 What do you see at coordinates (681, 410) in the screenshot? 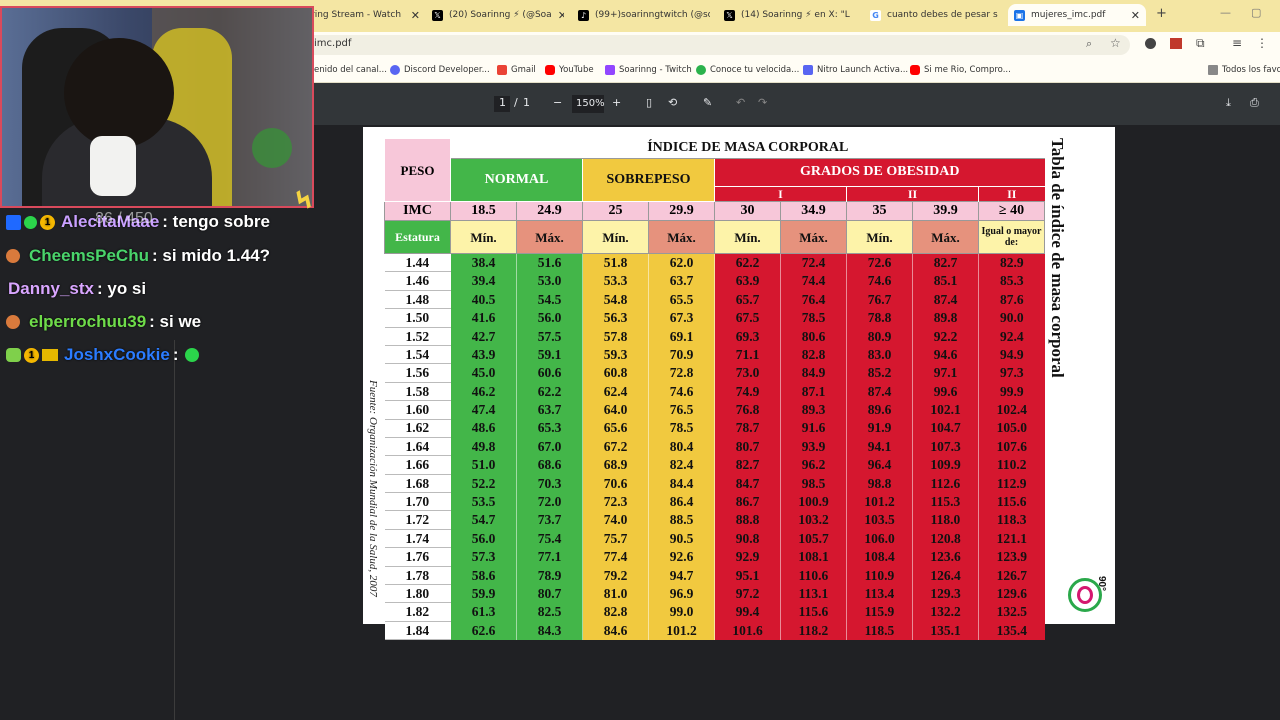
I see `weight-cell: 76.5` at bounding box center [681, 410].